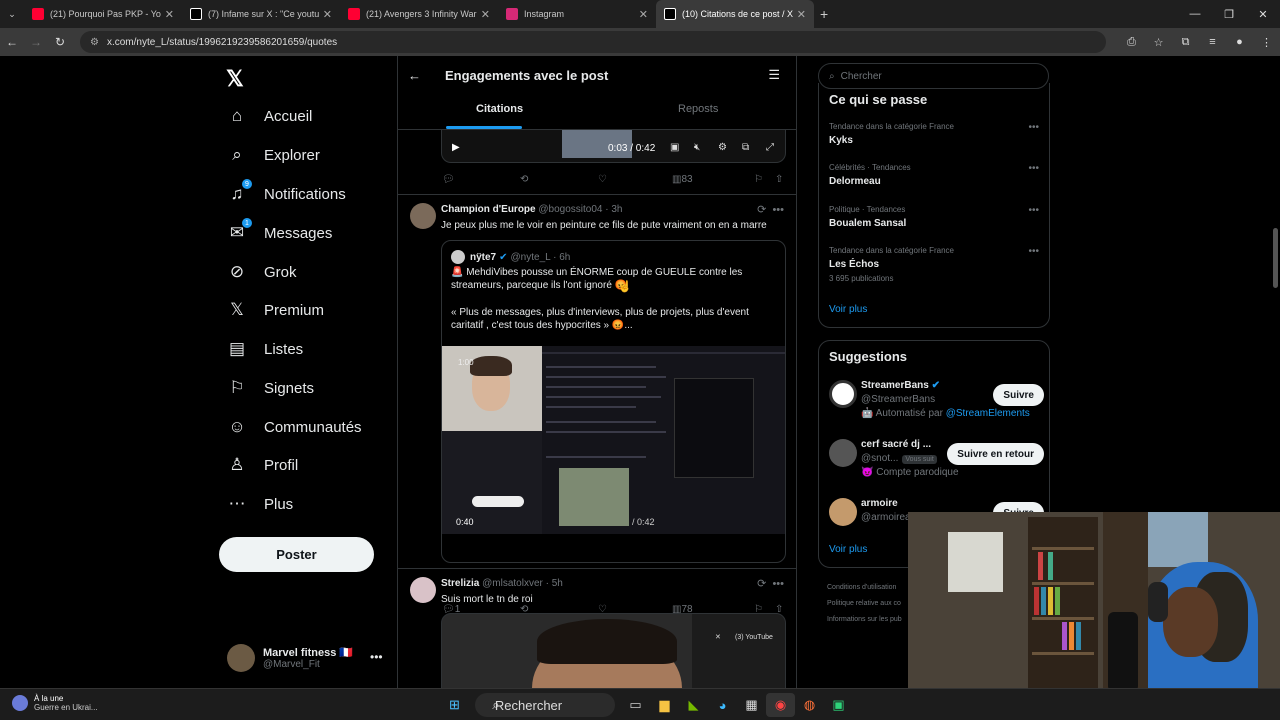  Describe the element at coordinates (269, 116) in the screenshot. I see `sidebar-item-accueil: ⌂ Accueil` at that location.